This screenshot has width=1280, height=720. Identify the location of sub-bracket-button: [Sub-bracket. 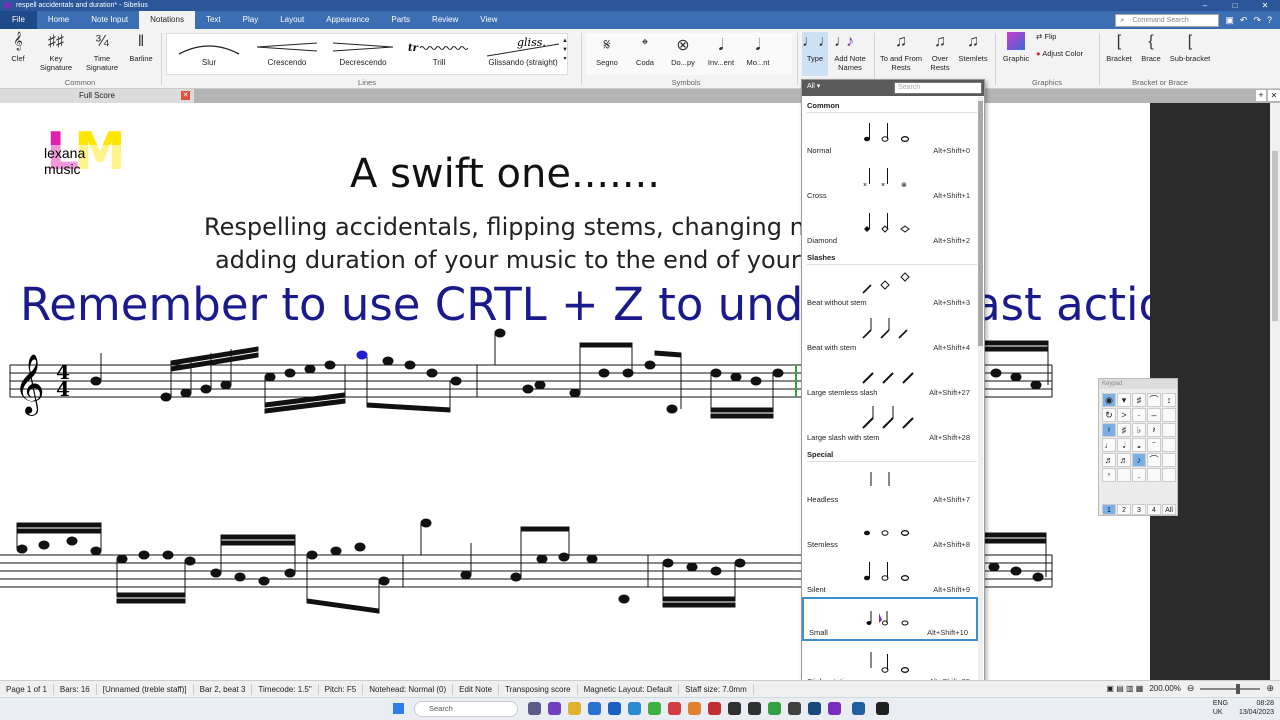
(1190, 47).